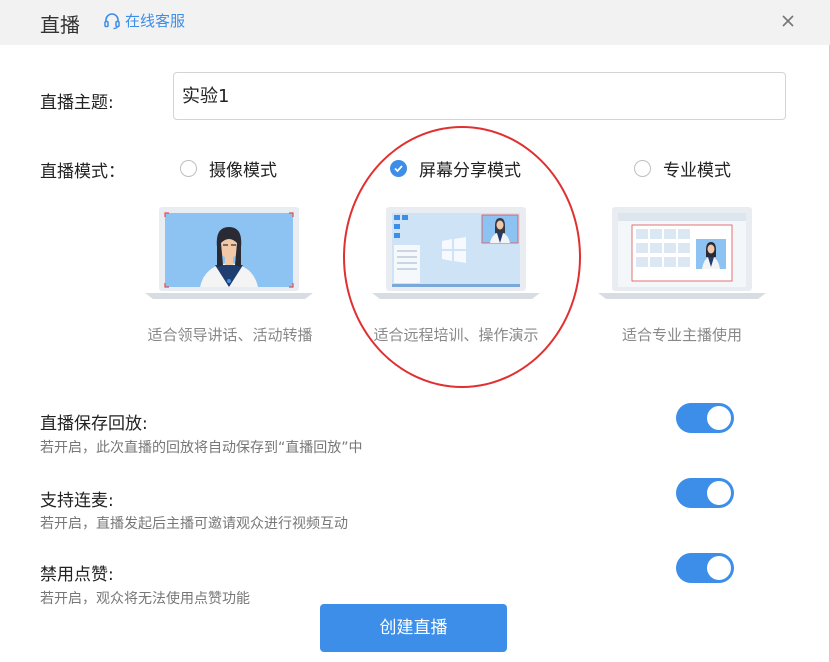 The width and height of the screenshot is (830, 662). What do you see at coordinates (194, 524) in the screenshot?
I see `setting-desc-co-host: 若开启，直播发起后主播可邀请观众进行视频互动` at bounding box center [194, 524].